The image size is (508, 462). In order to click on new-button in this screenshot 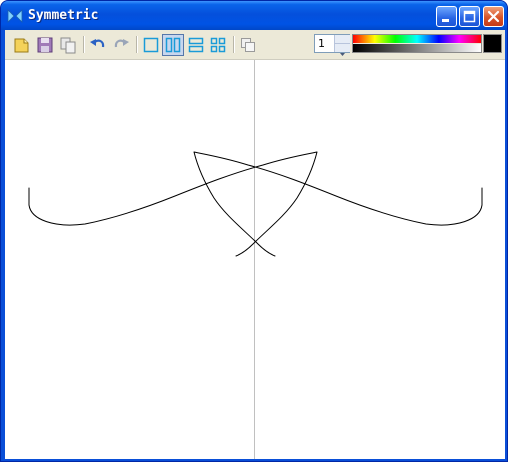, I will do `click(22, 45)`.